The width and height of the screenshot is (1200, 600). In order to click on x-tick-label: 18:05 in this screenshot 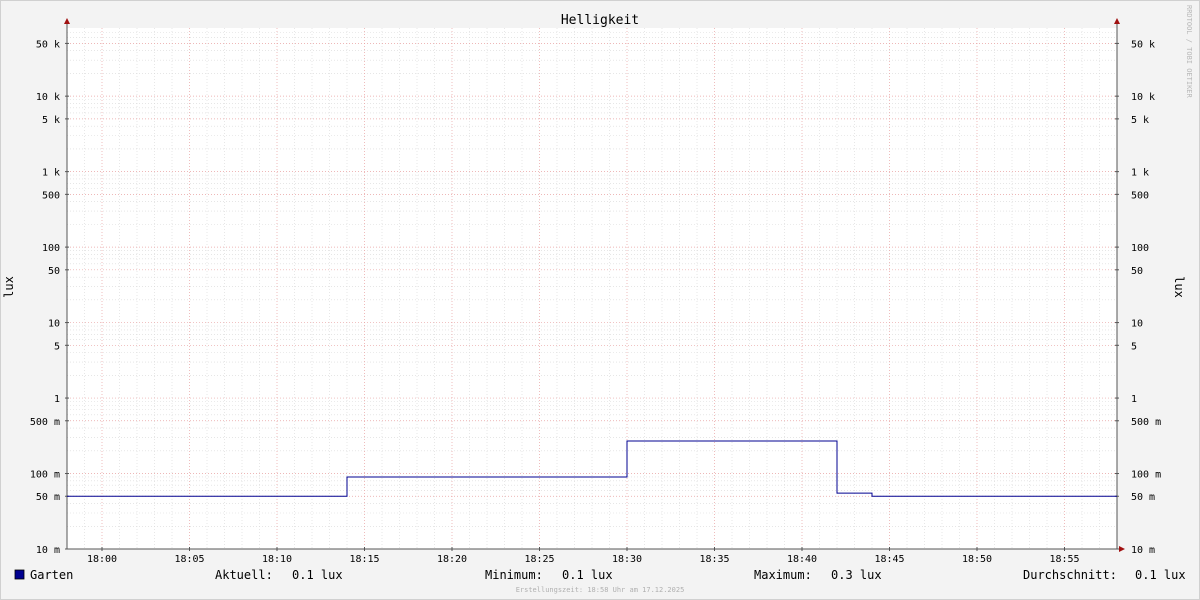, I will do `click(189, 559)`.